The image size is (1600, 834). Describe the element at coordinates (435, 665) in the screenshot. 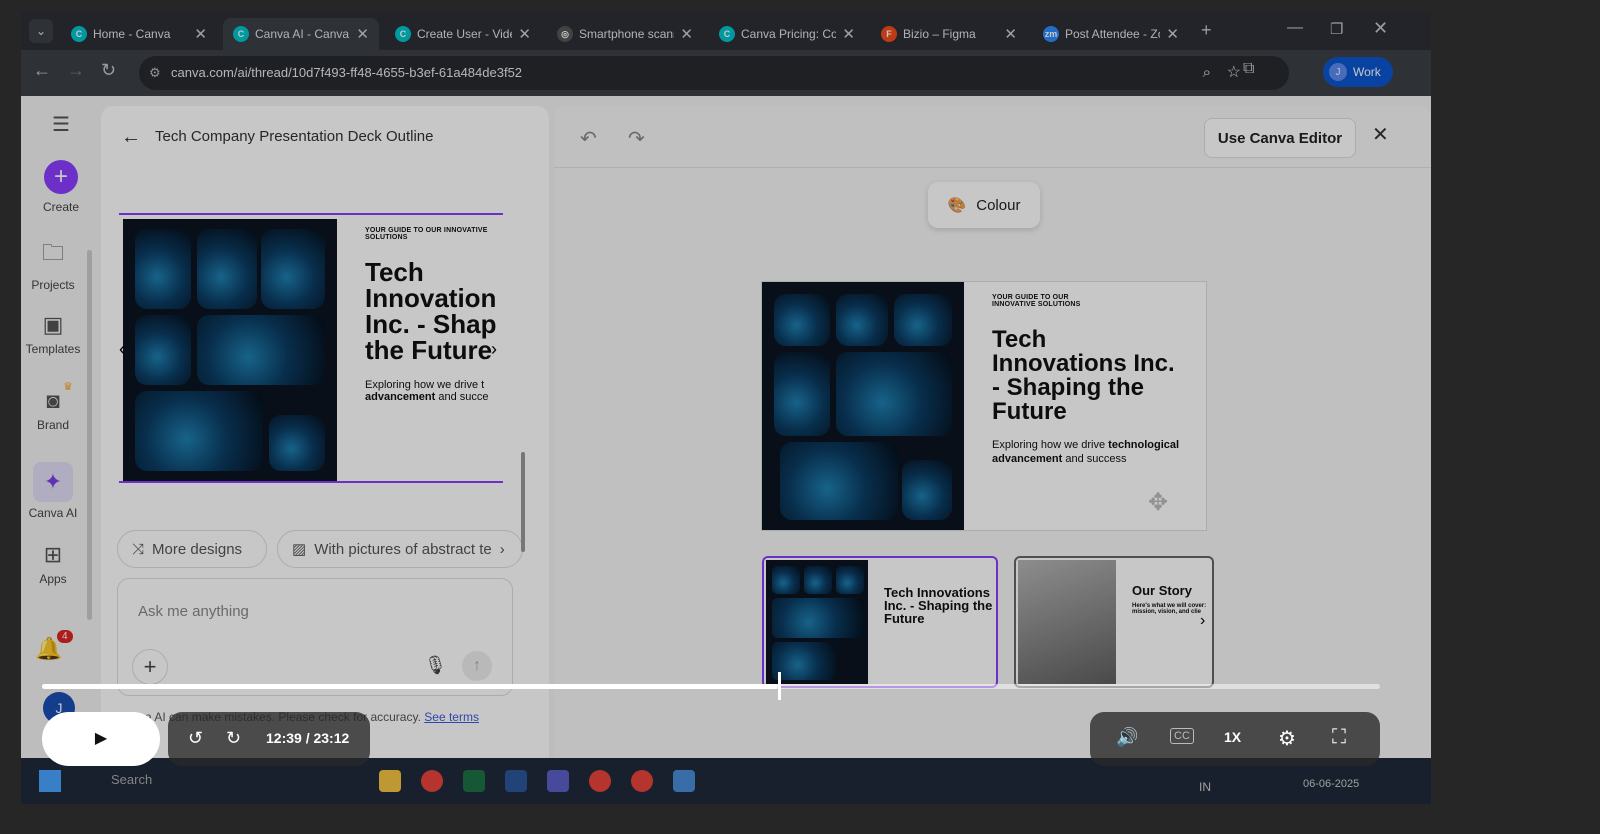

I see `microphone-icon: 🎙` at that location.